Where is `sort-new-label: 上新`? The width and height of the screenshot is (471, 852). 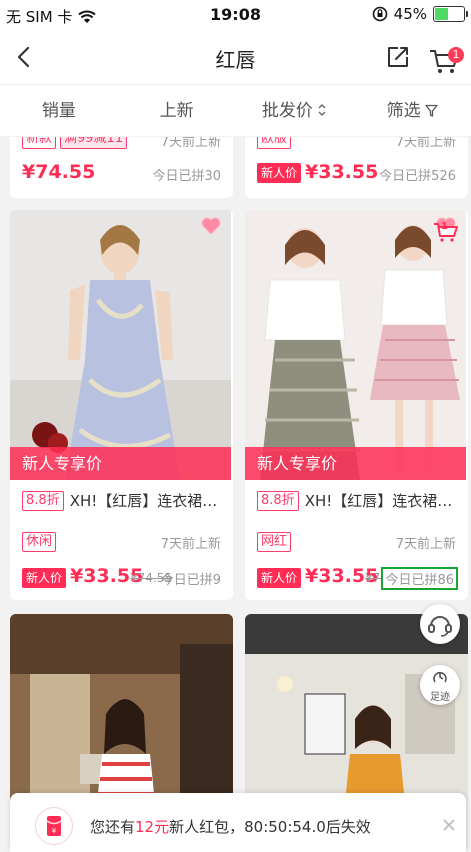
sort-new-label: 上新 is located at coordinates (176, 111).